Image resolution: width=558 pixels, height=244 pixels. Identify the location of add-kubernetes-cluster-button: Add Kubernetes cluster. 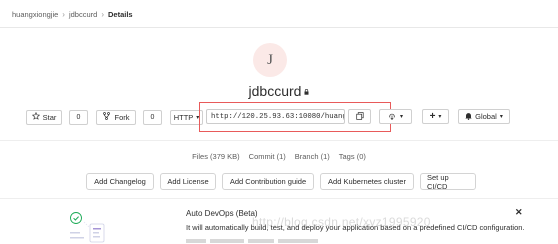
(367, 181).